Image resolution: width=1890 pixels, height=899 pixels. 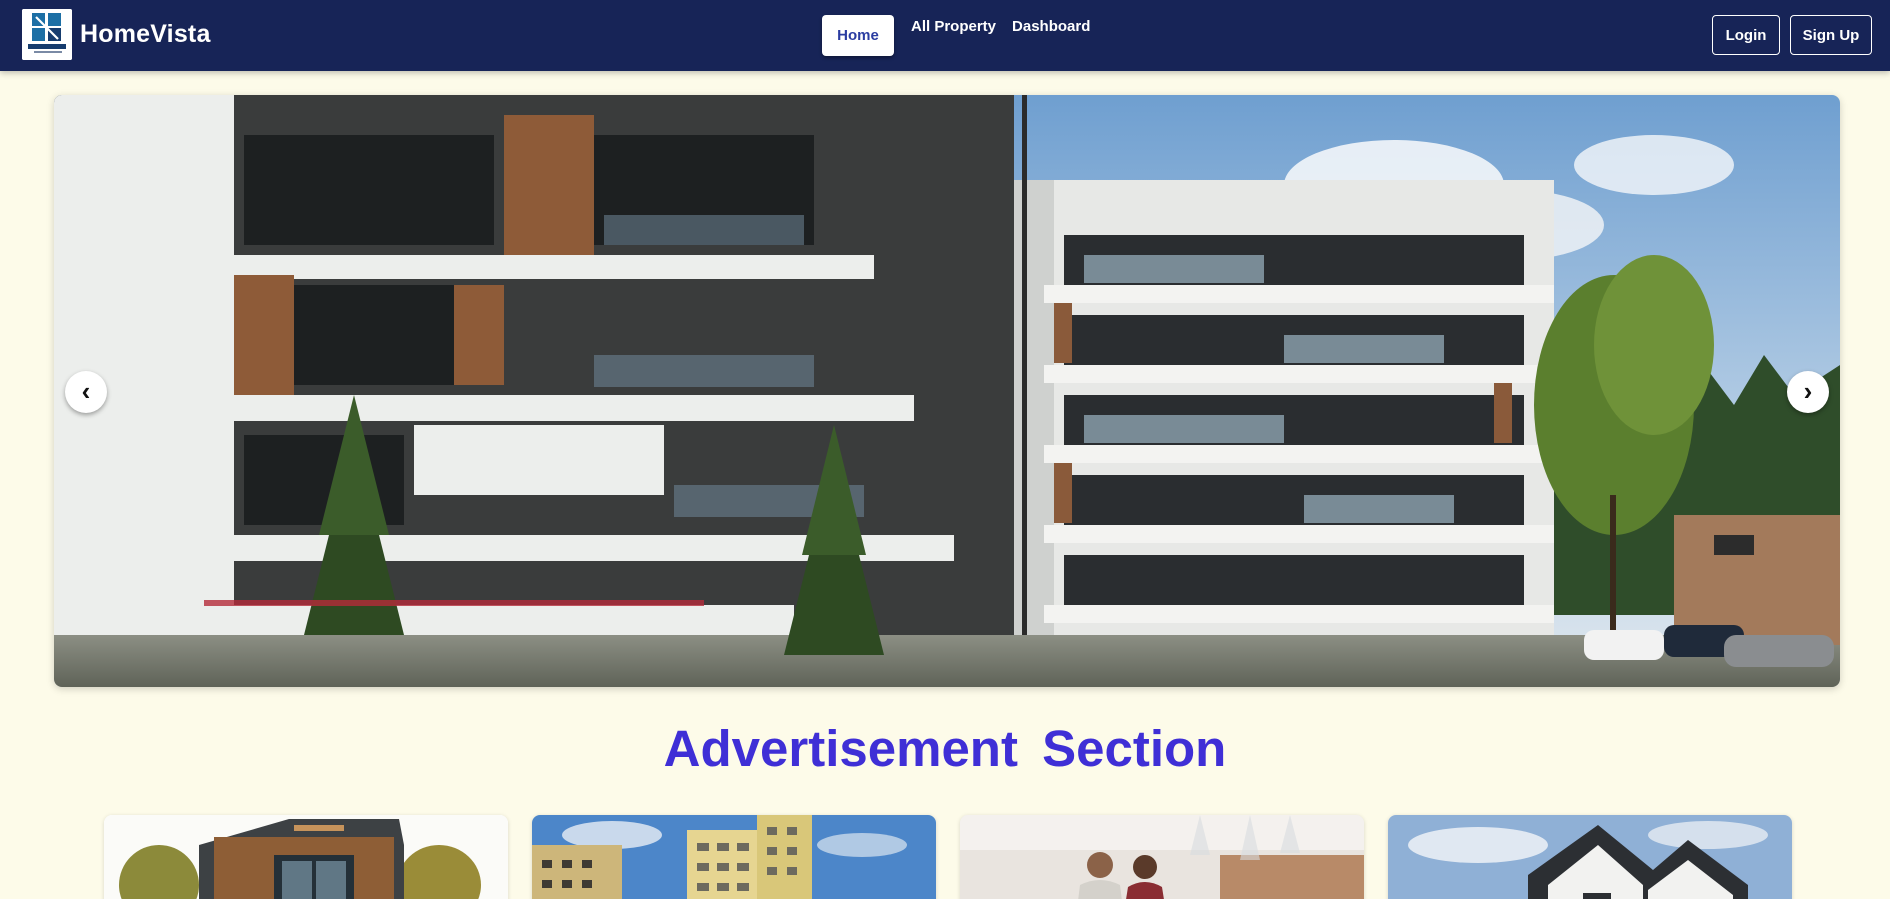 I want to click on nav-all-property-link: All Property, so click(x=953, y=26).